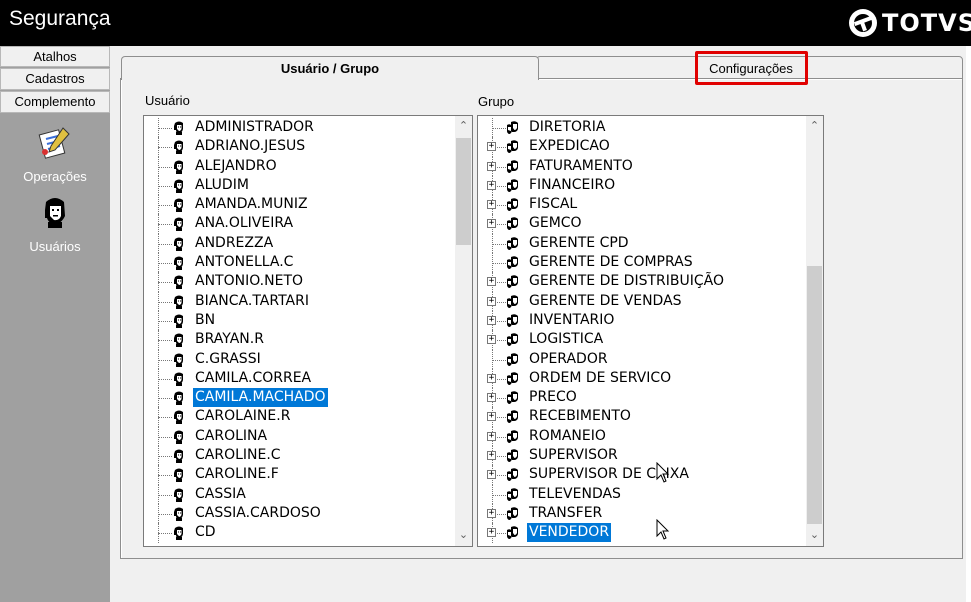 The height and width of the screenshot is (602, 971). What do you see at coordinates (611, 262) in the screenshot?
I see `list-item-label: GERENTE DE COMPRAS` at bounding box center [611, 262].